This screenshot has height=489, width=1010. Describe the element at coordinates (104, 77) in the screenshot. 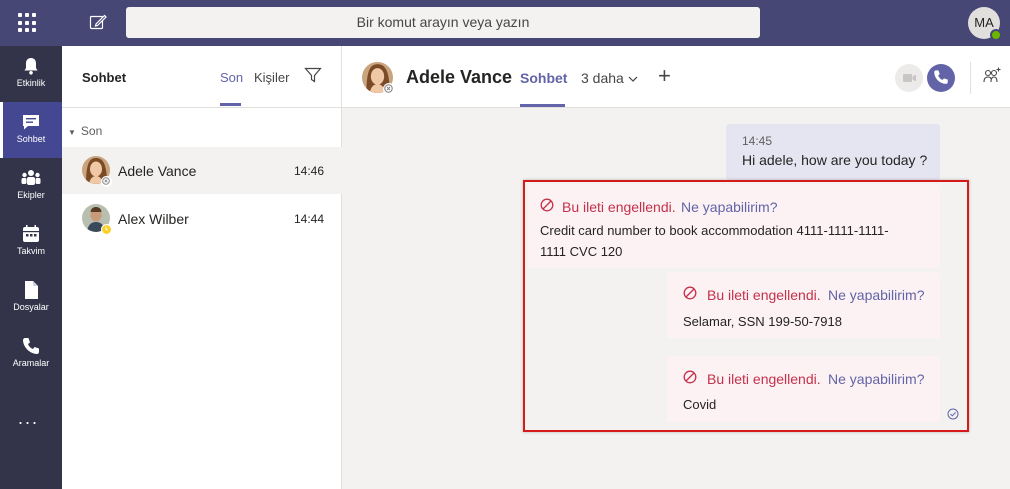

I see `chat-list-title: Sohbet` at that location.